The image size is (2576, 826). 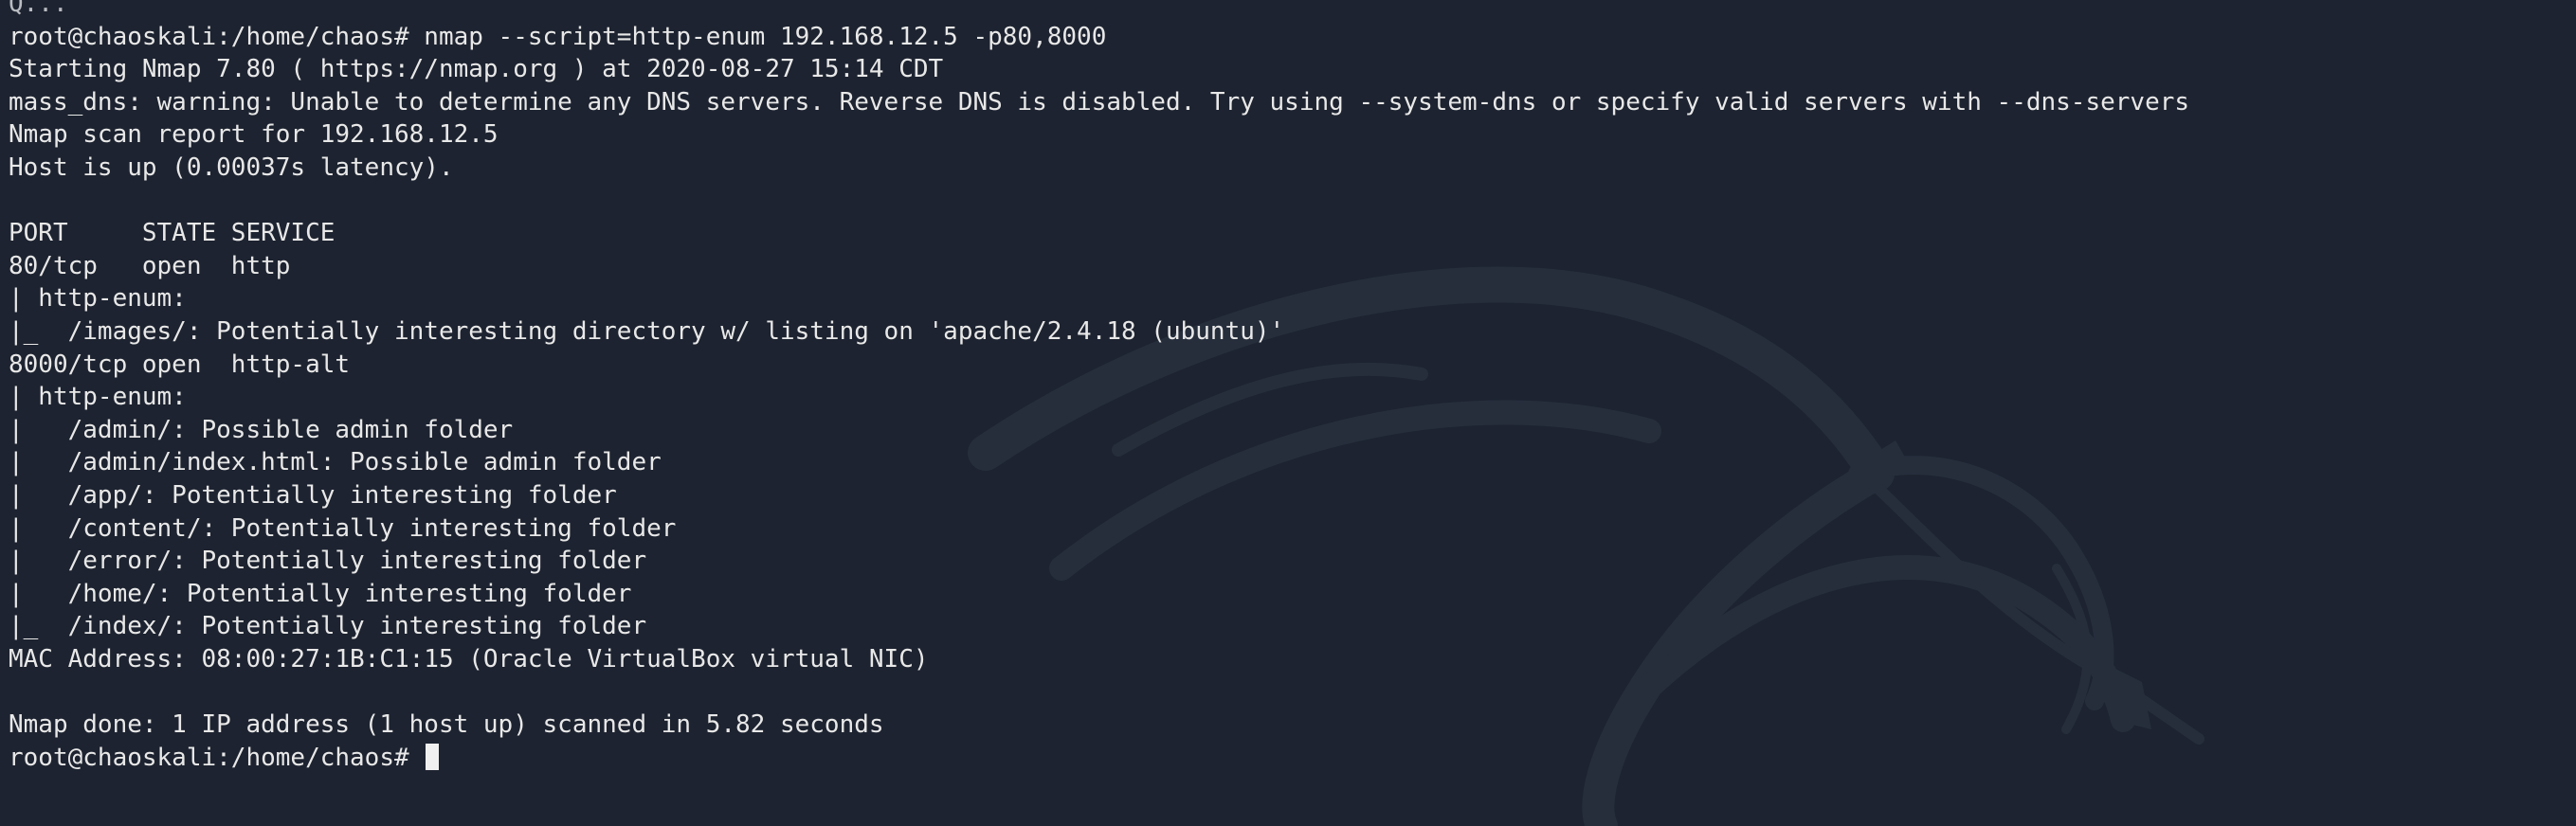 I want to click on terminal-line: 8000/tcp open http-alt, so click(x=180, y=364).